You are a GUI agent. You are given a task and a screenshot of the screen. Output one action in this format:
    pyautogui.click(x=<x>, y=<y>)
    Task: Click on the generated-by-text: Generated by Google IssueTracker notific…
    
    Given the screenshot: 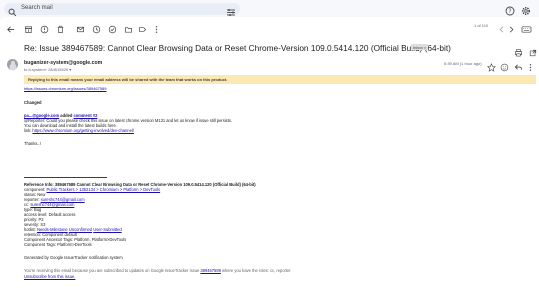 What is the action you would take?
    pyautogui.click(x=73, y=257)
    